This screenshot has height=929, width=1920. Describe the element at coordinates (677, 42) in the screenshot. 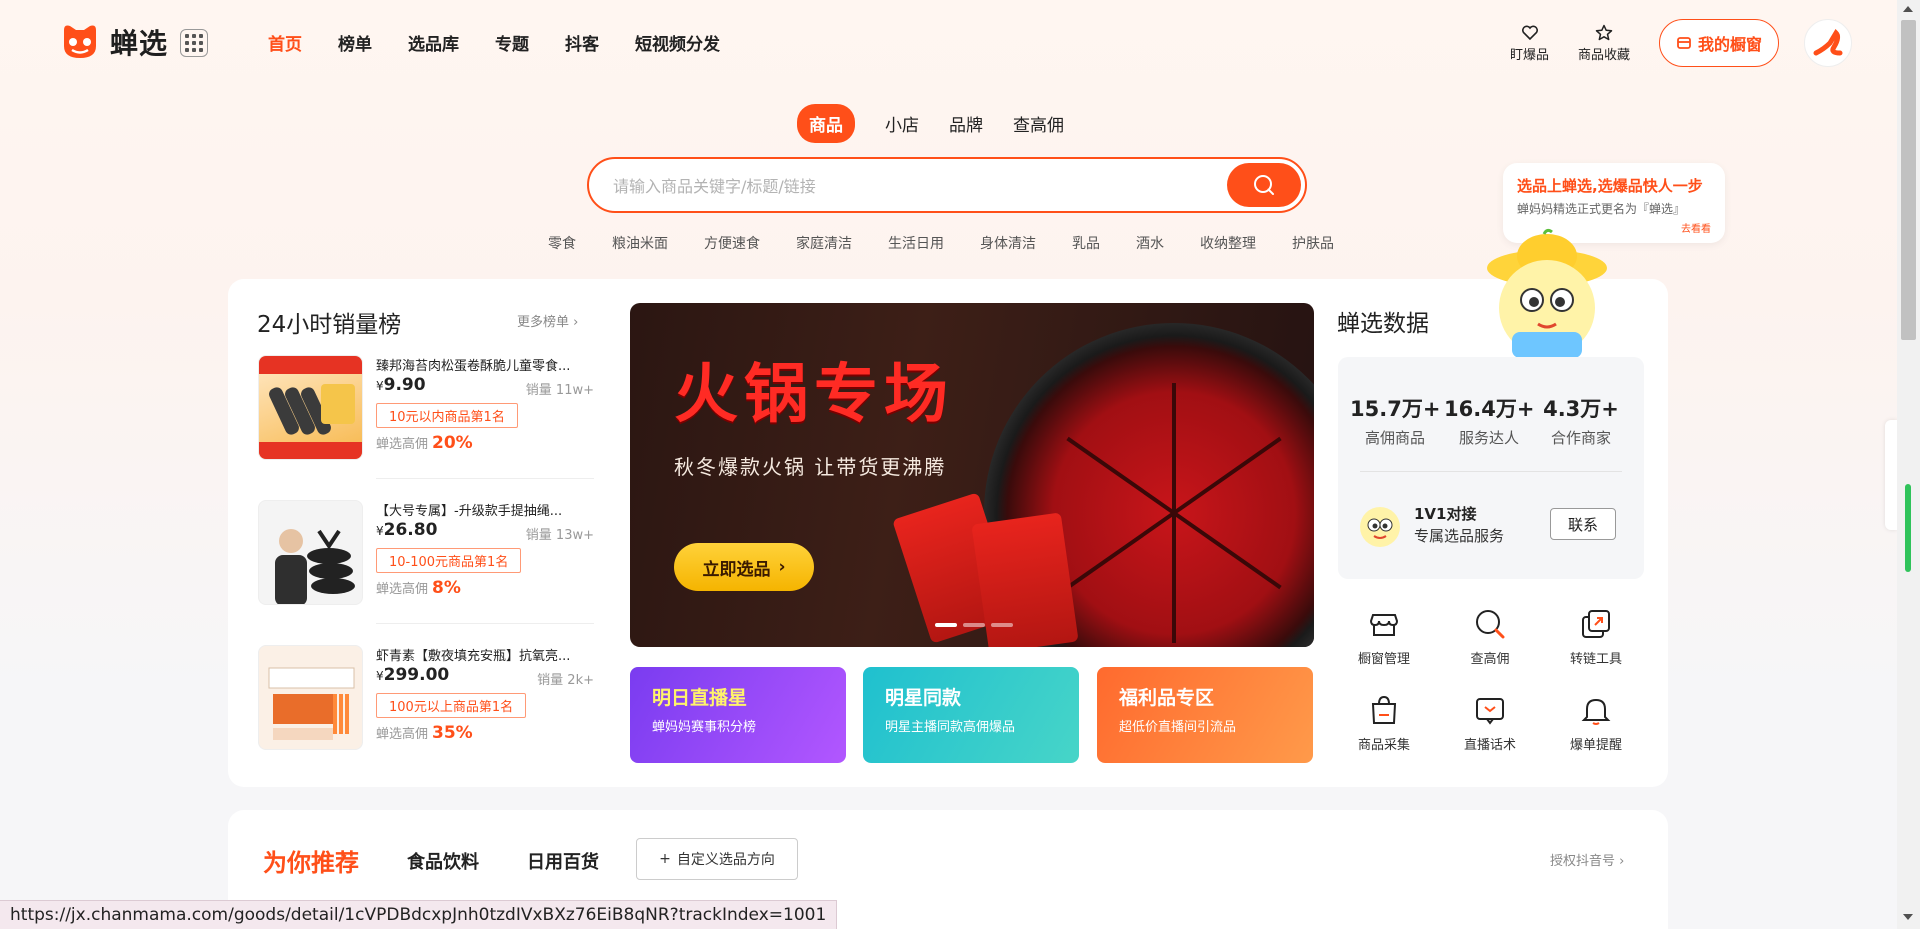

I see `nav-video-distribution: 短视频分发` at that location.